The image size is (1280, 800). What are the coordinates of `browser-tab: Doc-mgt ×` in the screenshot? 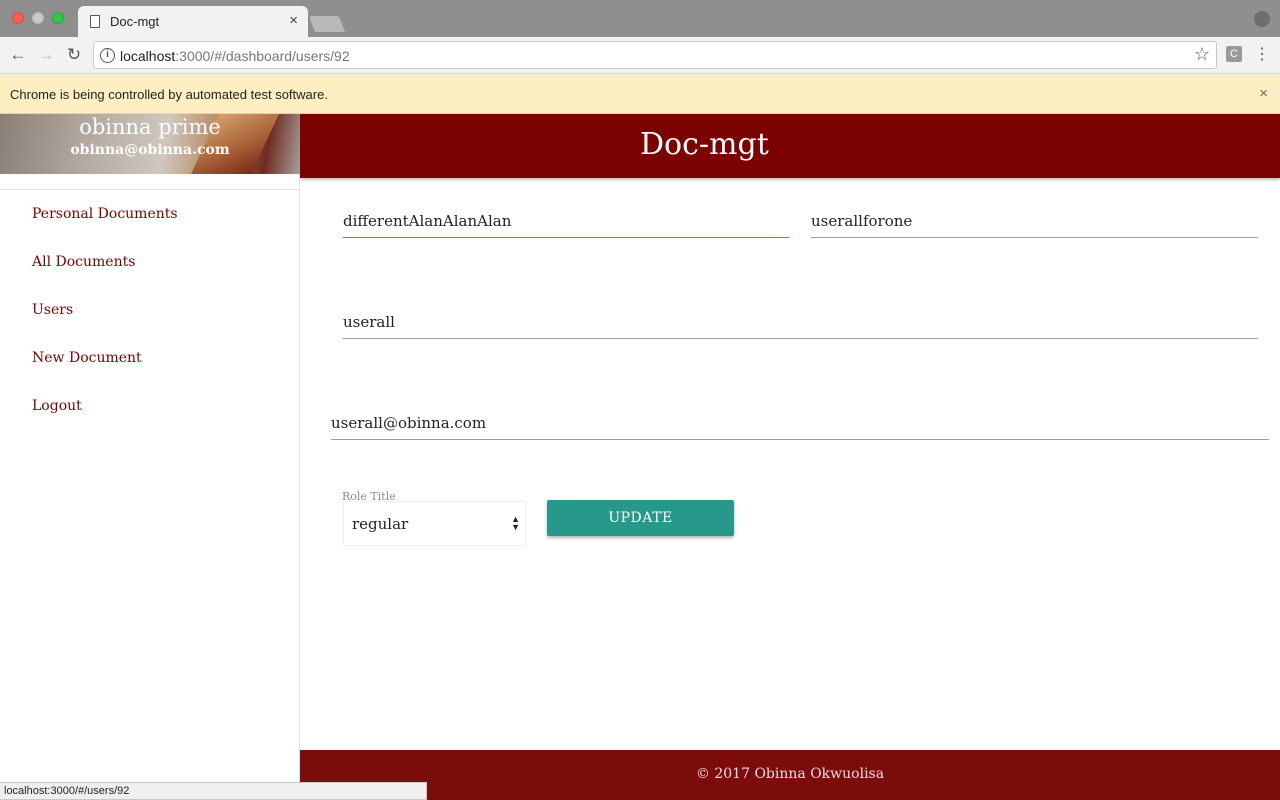 It's located at (193, 21).